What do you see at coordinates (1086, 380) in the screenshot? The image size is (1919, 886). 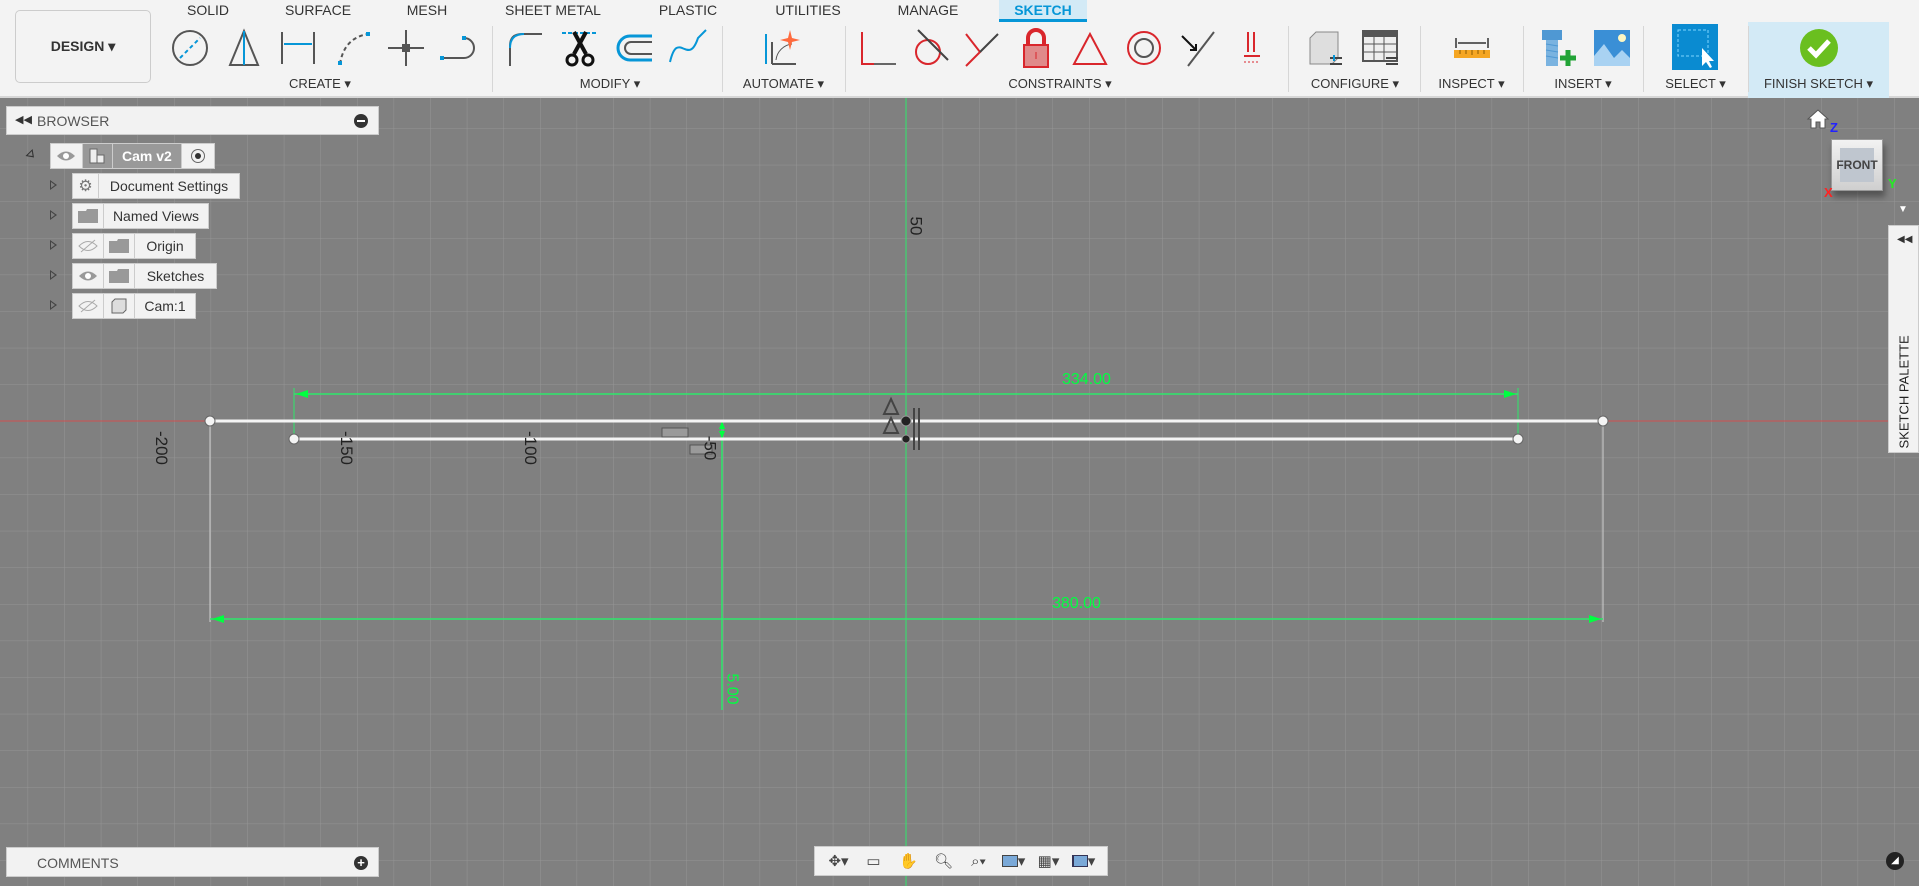 I see `dimension-334-value: 334.00` at bounding box center [1086, 380].